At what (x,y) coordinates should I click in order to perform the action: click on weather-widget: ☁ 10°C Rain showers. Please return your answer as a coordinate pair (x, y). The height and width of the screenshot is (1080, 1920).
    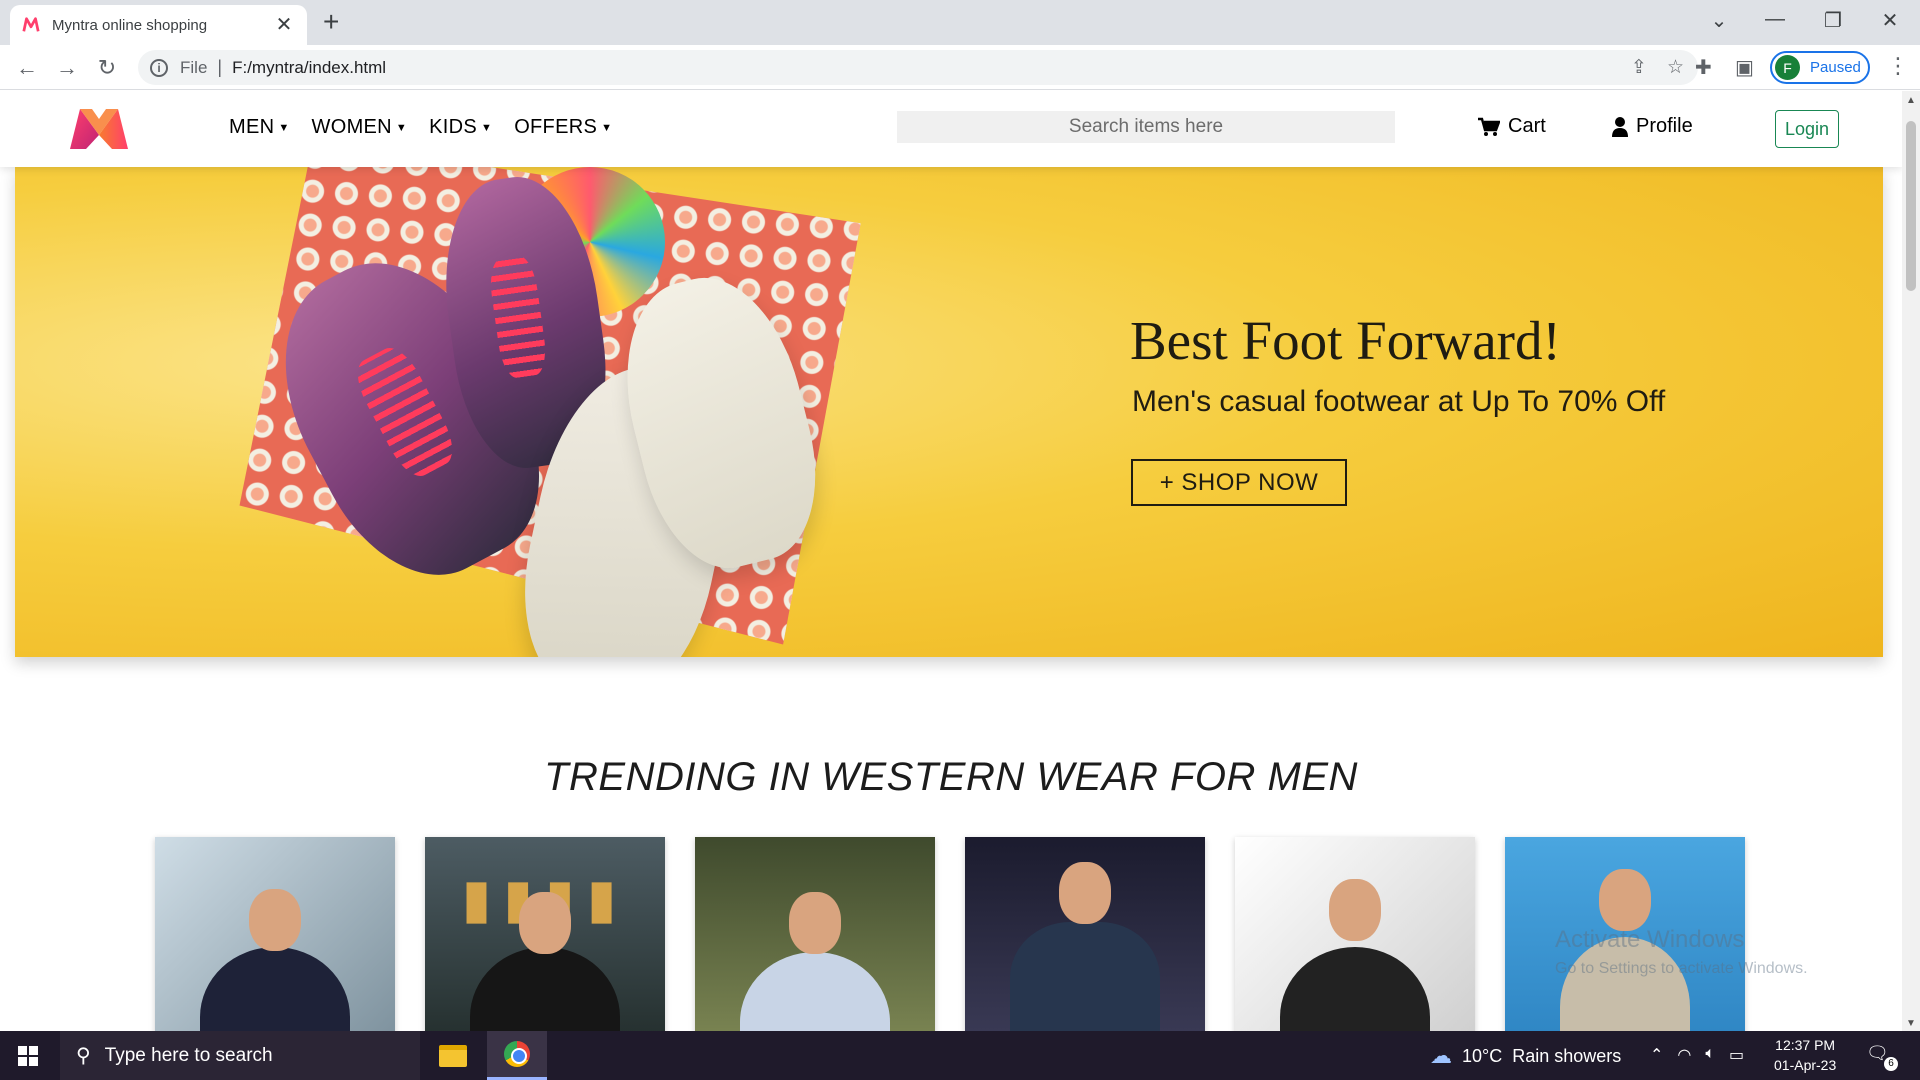
    Looking at the image, I should click on (1525, 1056).